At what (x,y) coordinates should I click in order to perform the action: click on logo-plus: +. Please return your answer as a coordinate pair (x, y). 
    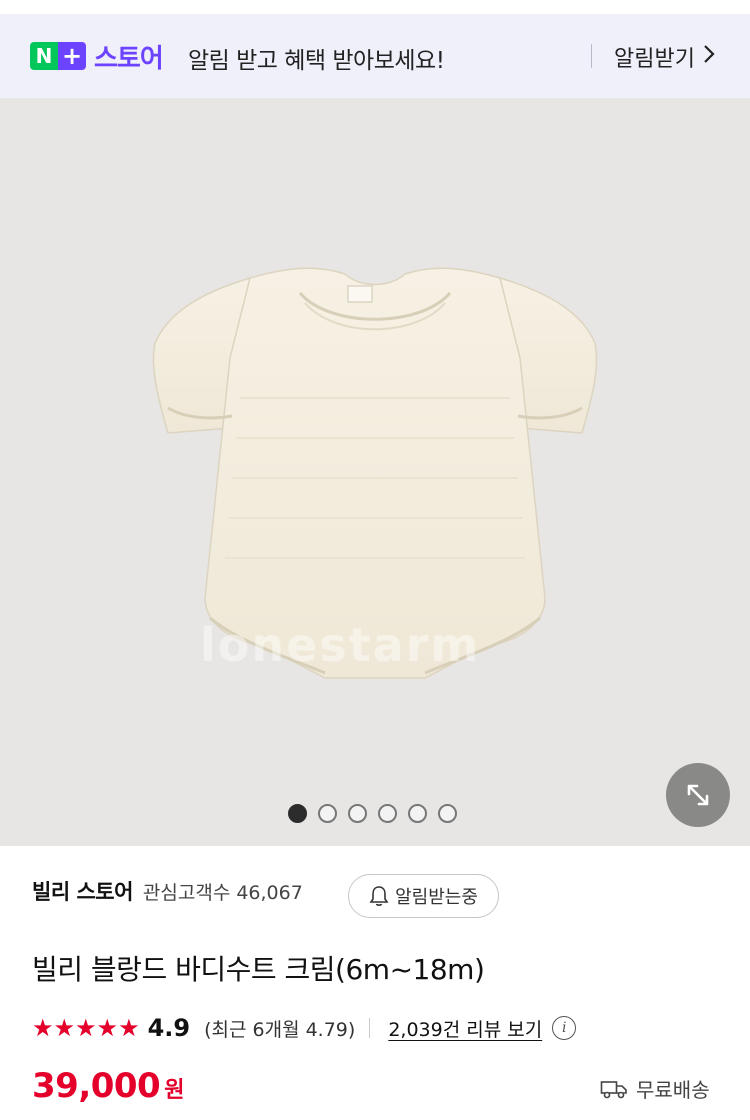
    Looking at the image, I should click on (72, 56).